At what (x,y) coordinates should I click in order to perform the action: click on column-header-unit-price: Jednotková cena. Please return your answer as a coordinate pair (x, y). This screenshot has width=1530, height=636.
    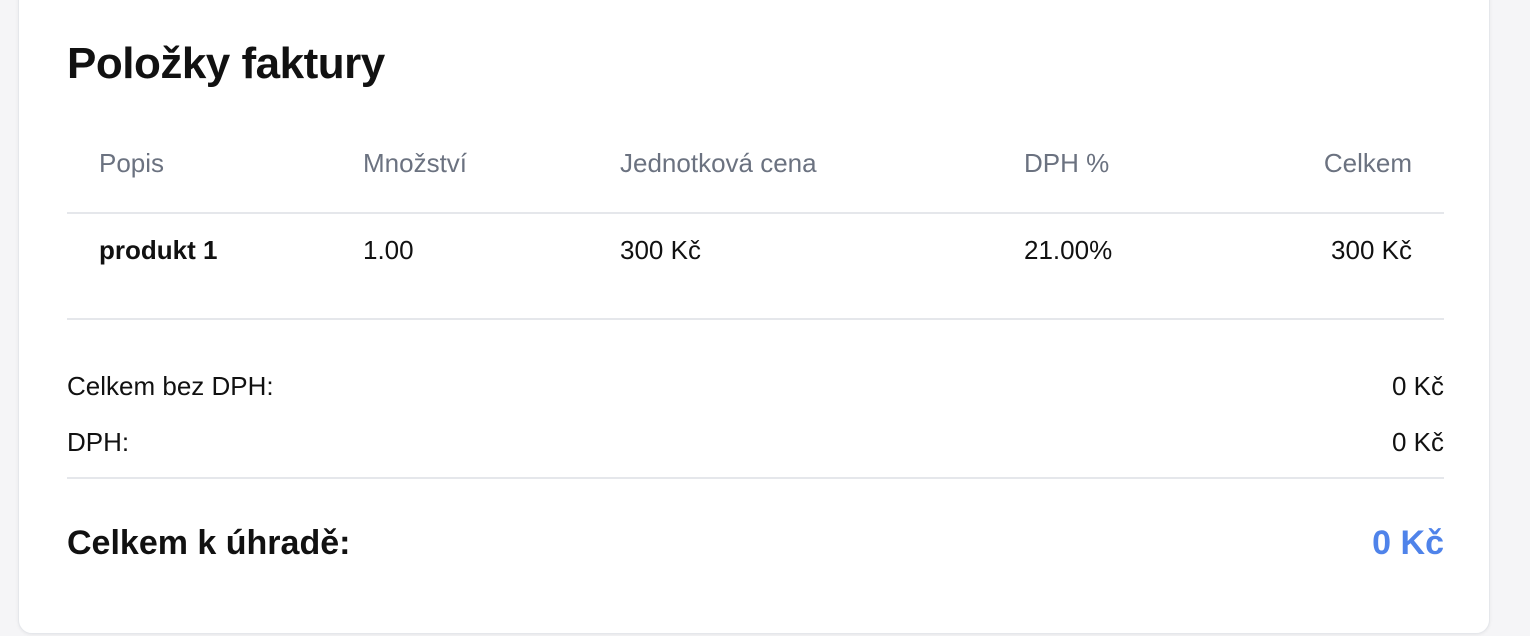
    Looking at the image, I should click on (790, 164).